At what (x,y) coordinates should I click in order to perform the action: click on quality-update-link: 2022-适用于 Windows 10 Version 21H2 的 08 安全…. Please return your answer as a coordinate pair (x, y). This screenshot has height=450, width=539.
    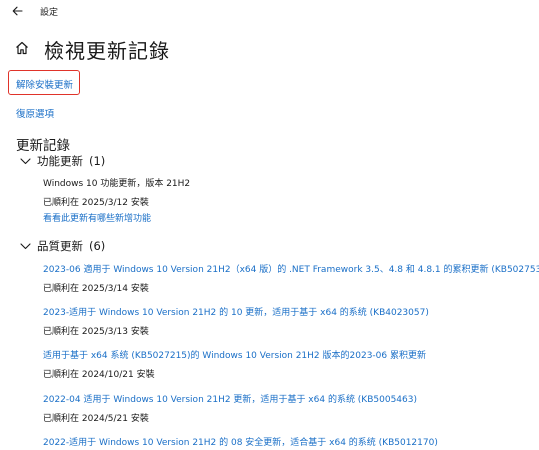
    Looking at the image, I should click on (240, 441).